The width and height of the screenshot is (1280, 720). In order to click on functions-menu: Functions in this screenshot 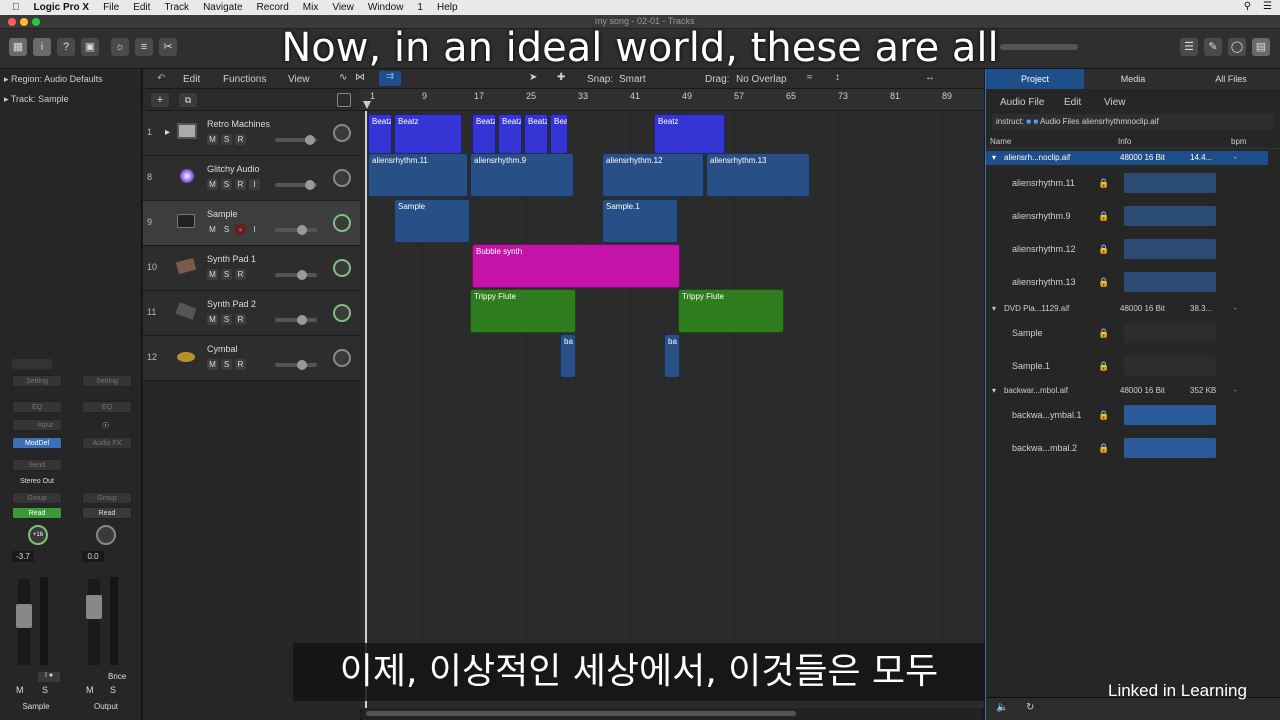, I will do `click(244, 79)`.